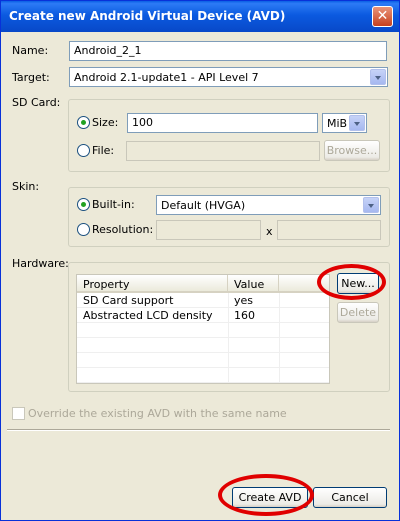  I want to click on sdcard-label: SD Card:, so click(36, 102).